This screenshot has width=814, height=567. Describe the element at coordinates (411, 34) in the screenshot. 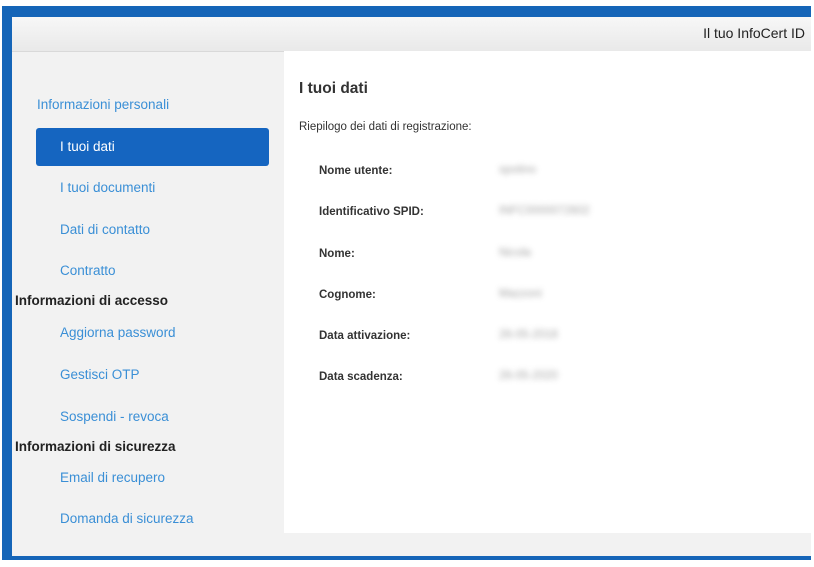

I see `top-bar: Il tuo InfoCert ID` at that location.